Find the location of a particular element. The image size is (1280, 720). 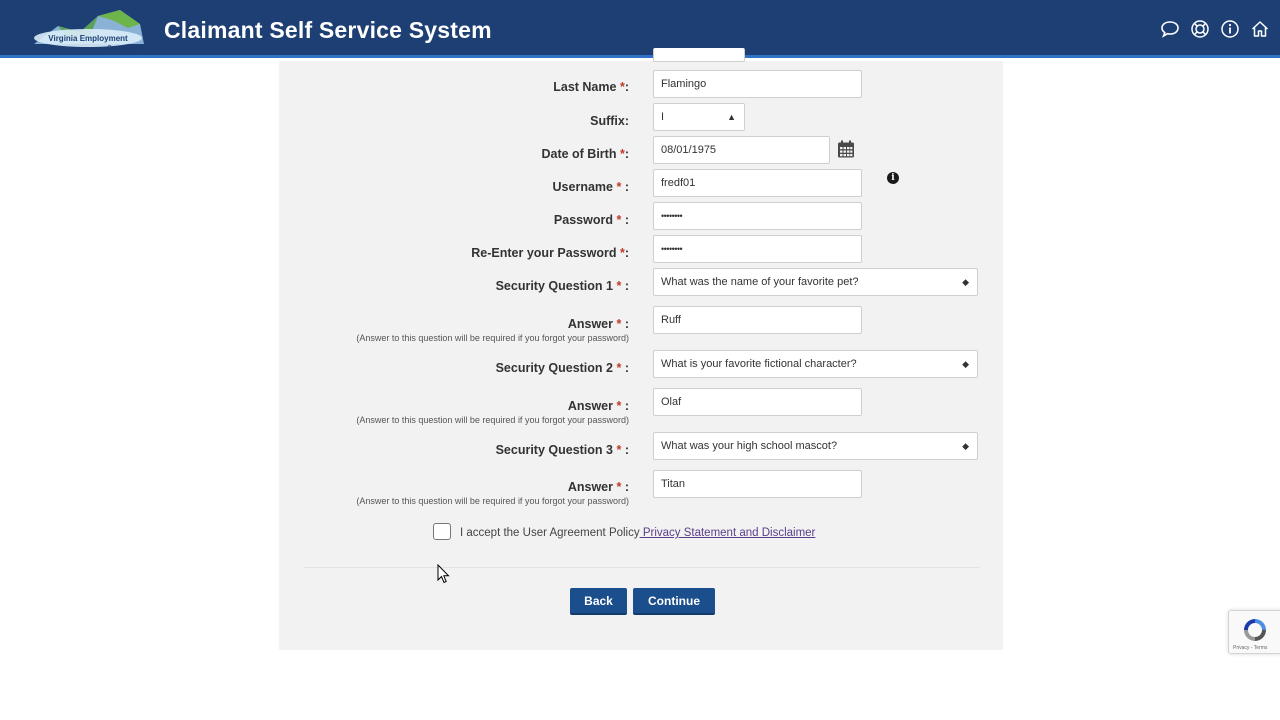

password-field: •••••••• is located at coordinates (757, 216).